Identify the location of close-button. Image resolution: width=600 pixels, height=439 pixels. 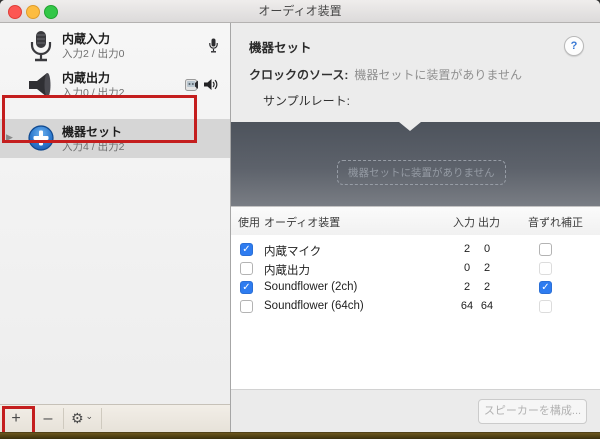
(15, 12).